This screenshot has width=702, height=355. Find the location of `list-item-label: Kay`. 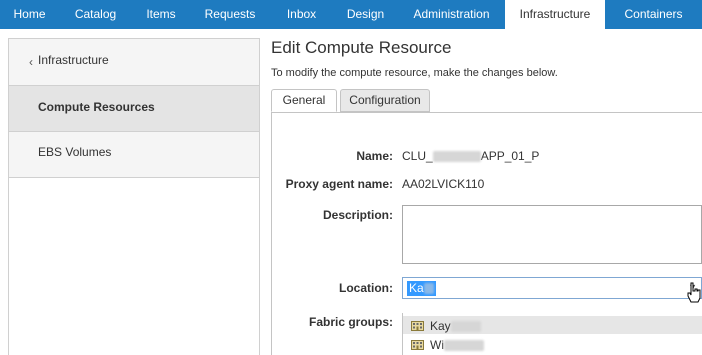

list-item-label: Kay is located at coordinates (455, 326).